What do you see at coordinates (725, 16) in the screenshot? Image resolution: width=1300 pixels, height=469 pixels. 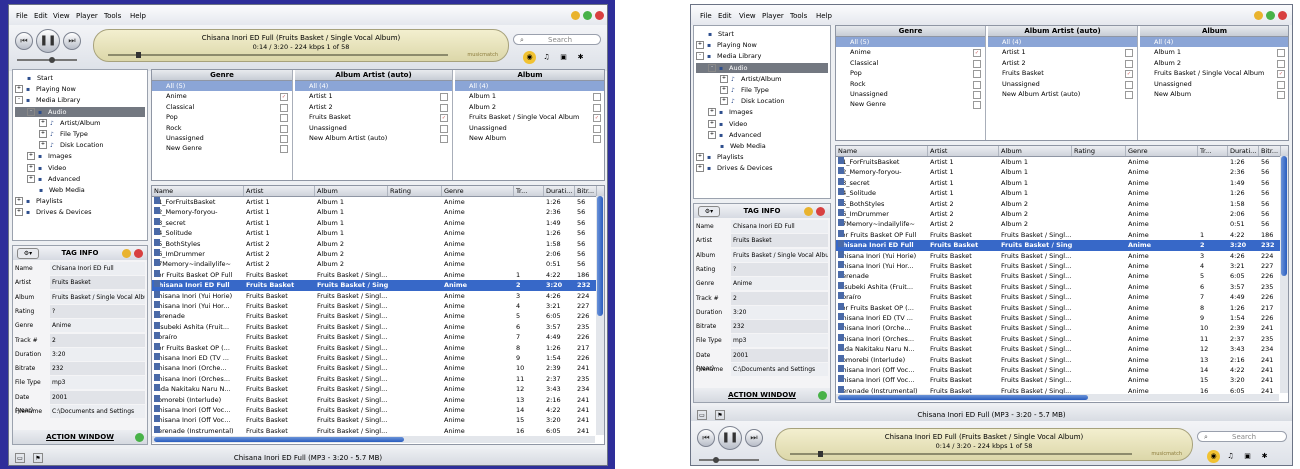 I see `menu-edit: Edit` at bounding box center [725, 16].